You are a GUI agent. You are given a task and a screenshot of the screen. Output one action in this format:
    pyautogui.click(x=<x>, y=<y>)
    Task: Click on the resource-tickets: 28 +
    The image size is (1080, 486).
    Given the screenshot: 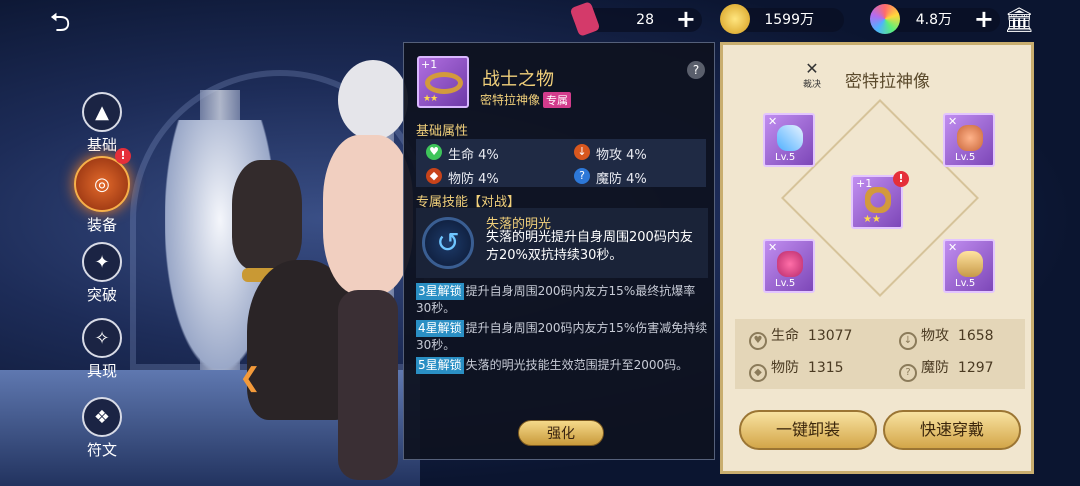 What is the action you would take?
    pyautogui.click(x=635, y=19)
    